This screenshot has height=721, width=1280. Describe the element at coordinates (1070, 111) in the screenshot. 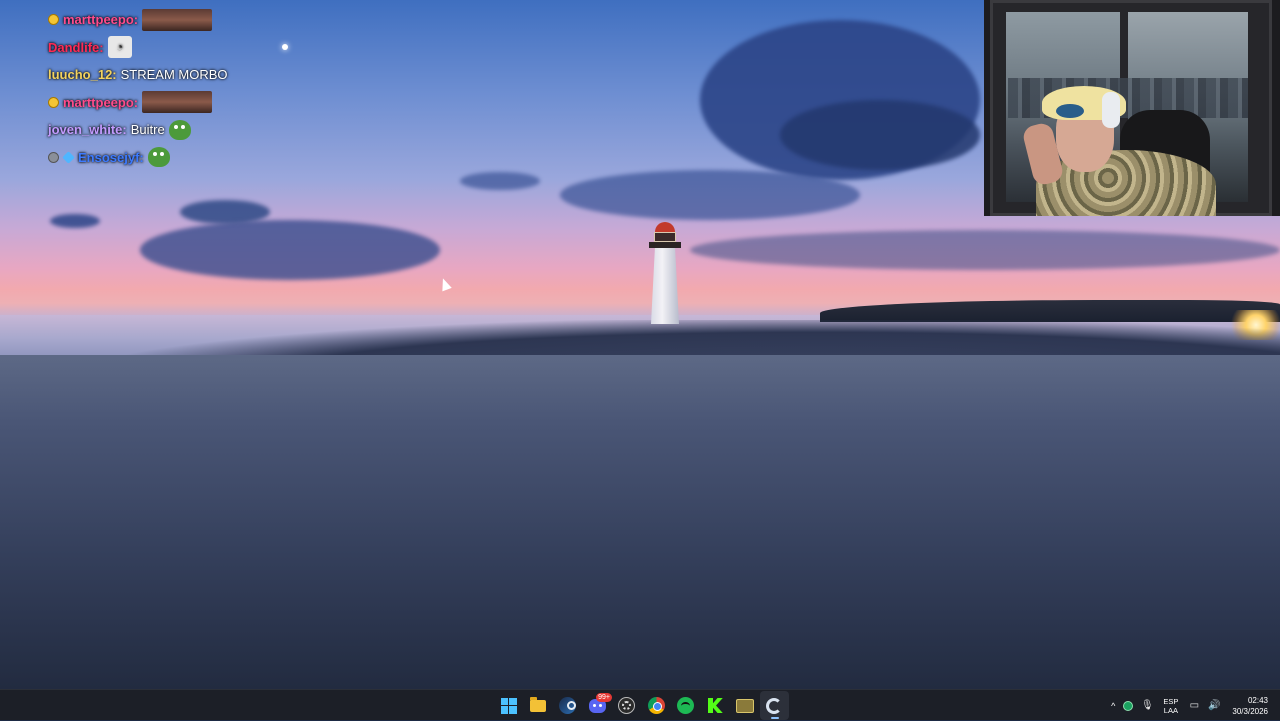

I see `webcam-hat-logo` at that location.